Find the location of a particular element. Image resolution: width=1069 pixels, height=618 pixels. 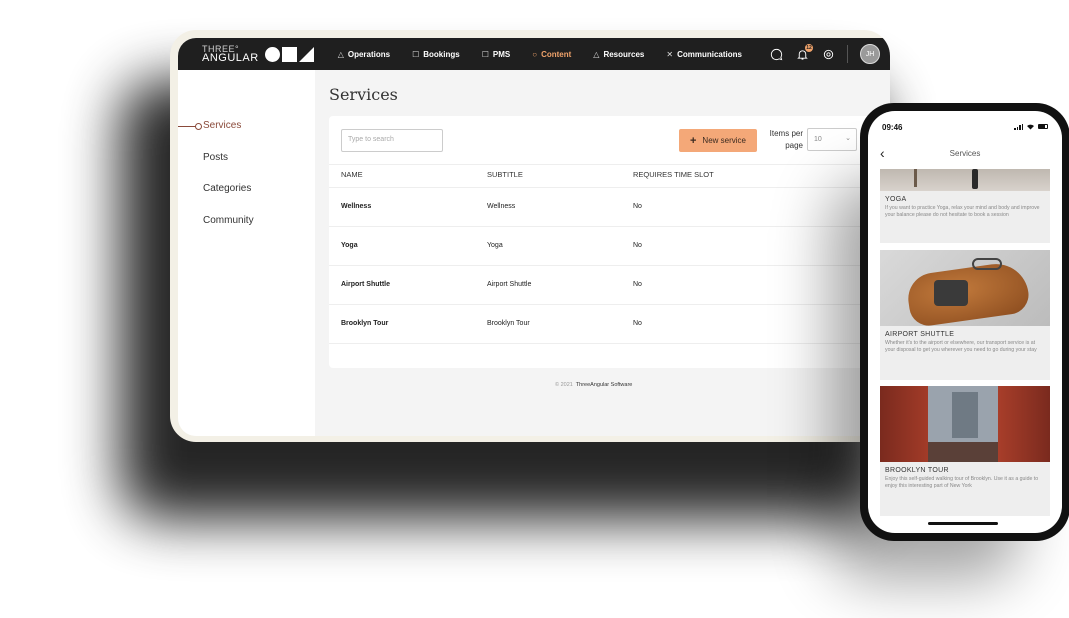

logo-triangle is located at coordinates (306, 54).